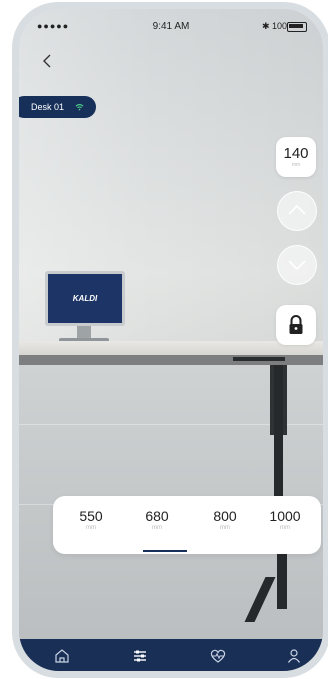 The width and height of the screenshot is (328, 679). What do you see at coordinates (297, 27) in the screenshot?
I see `battery-icon` at bounding box center [297, 27].